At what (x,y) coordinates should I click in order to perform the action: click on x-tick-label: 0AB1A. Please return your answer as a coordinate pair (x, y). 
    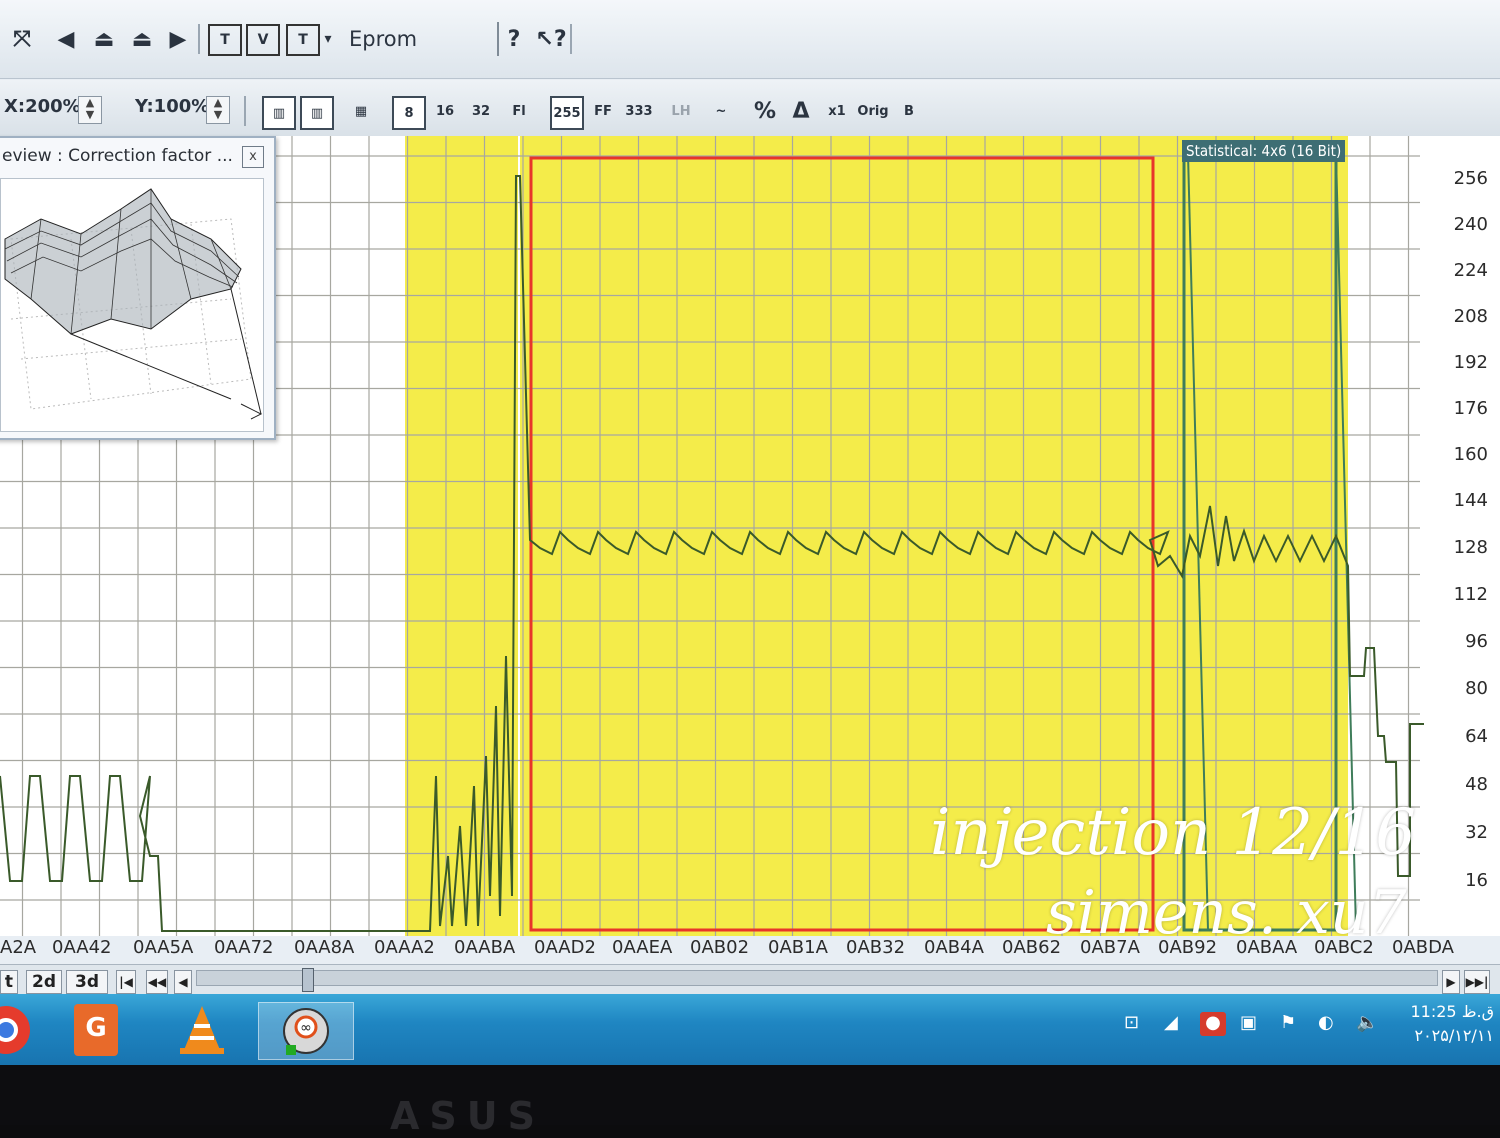
    Looking at the image, I should click on (798, 947).